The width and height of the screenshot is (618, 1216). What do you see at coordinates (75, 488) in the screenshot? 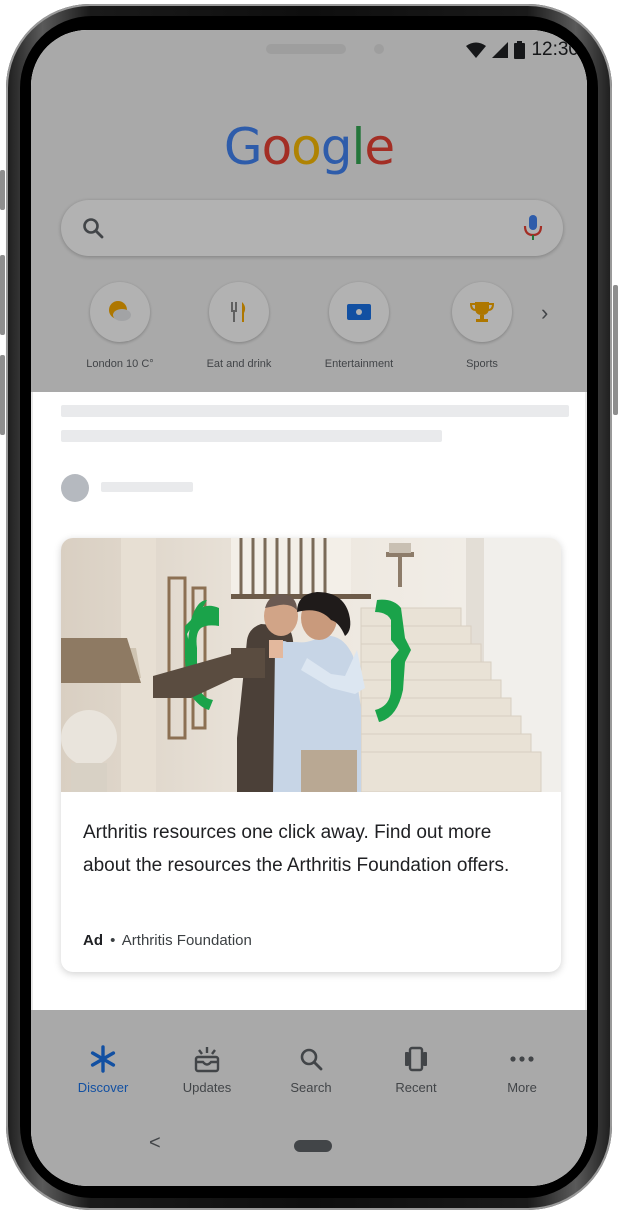
I see `placeholder-avatar` at bounding box center [75, 488].